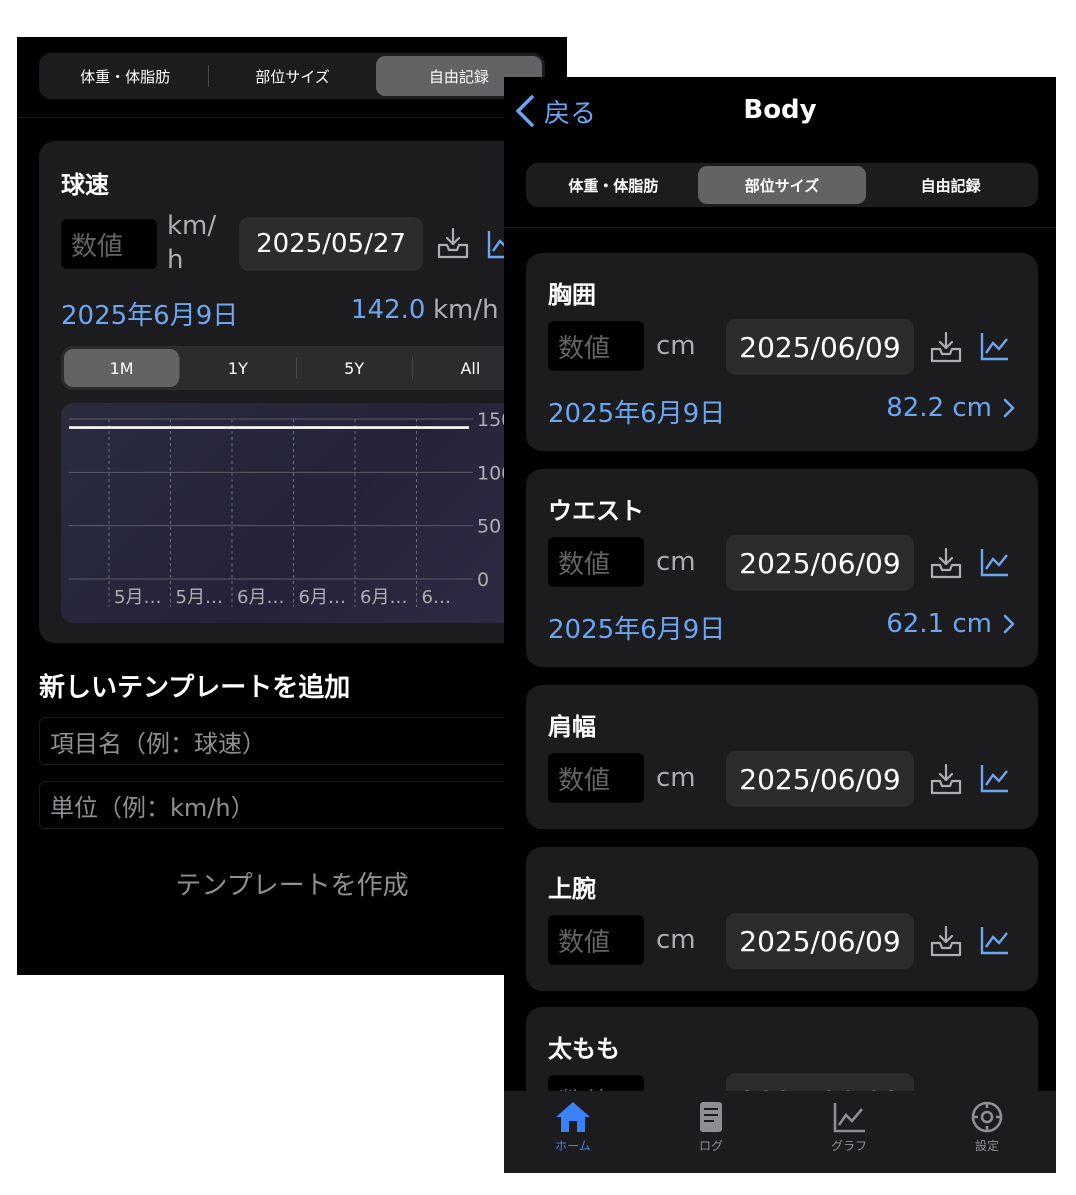  Describe the element at coordinates (483, 580) in the screenshot. I see `y-tick-label: 0` at that location.